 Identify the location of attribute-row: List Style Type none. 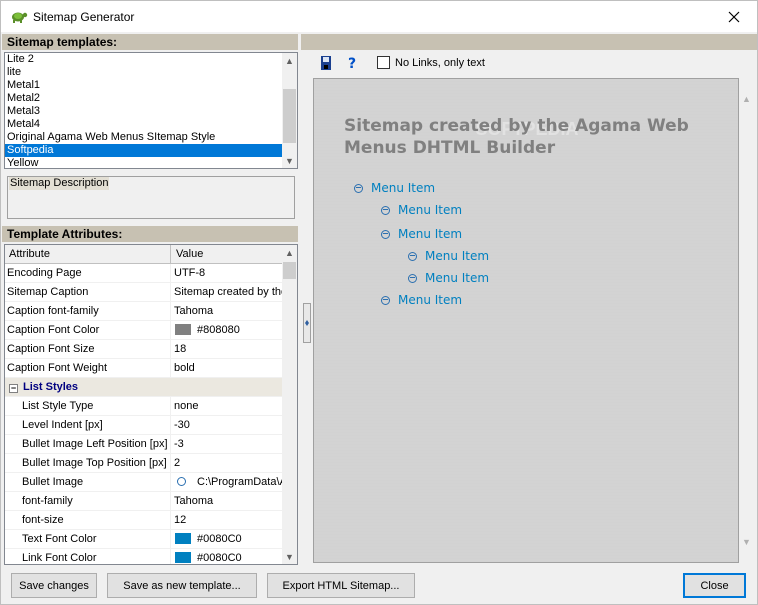
(144, 406).